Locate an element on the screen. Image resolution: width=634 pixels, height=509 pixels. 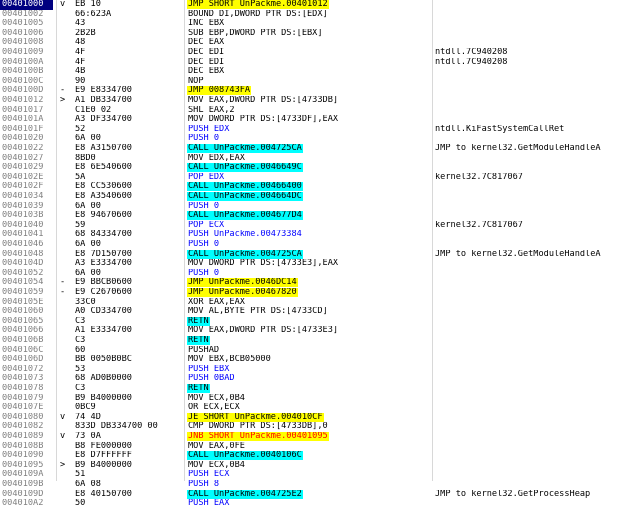
disasm-row: 00401006 2B2B SUB EBP,DWORD PTR DS:[EBX] is located at coordinates (317, 34).